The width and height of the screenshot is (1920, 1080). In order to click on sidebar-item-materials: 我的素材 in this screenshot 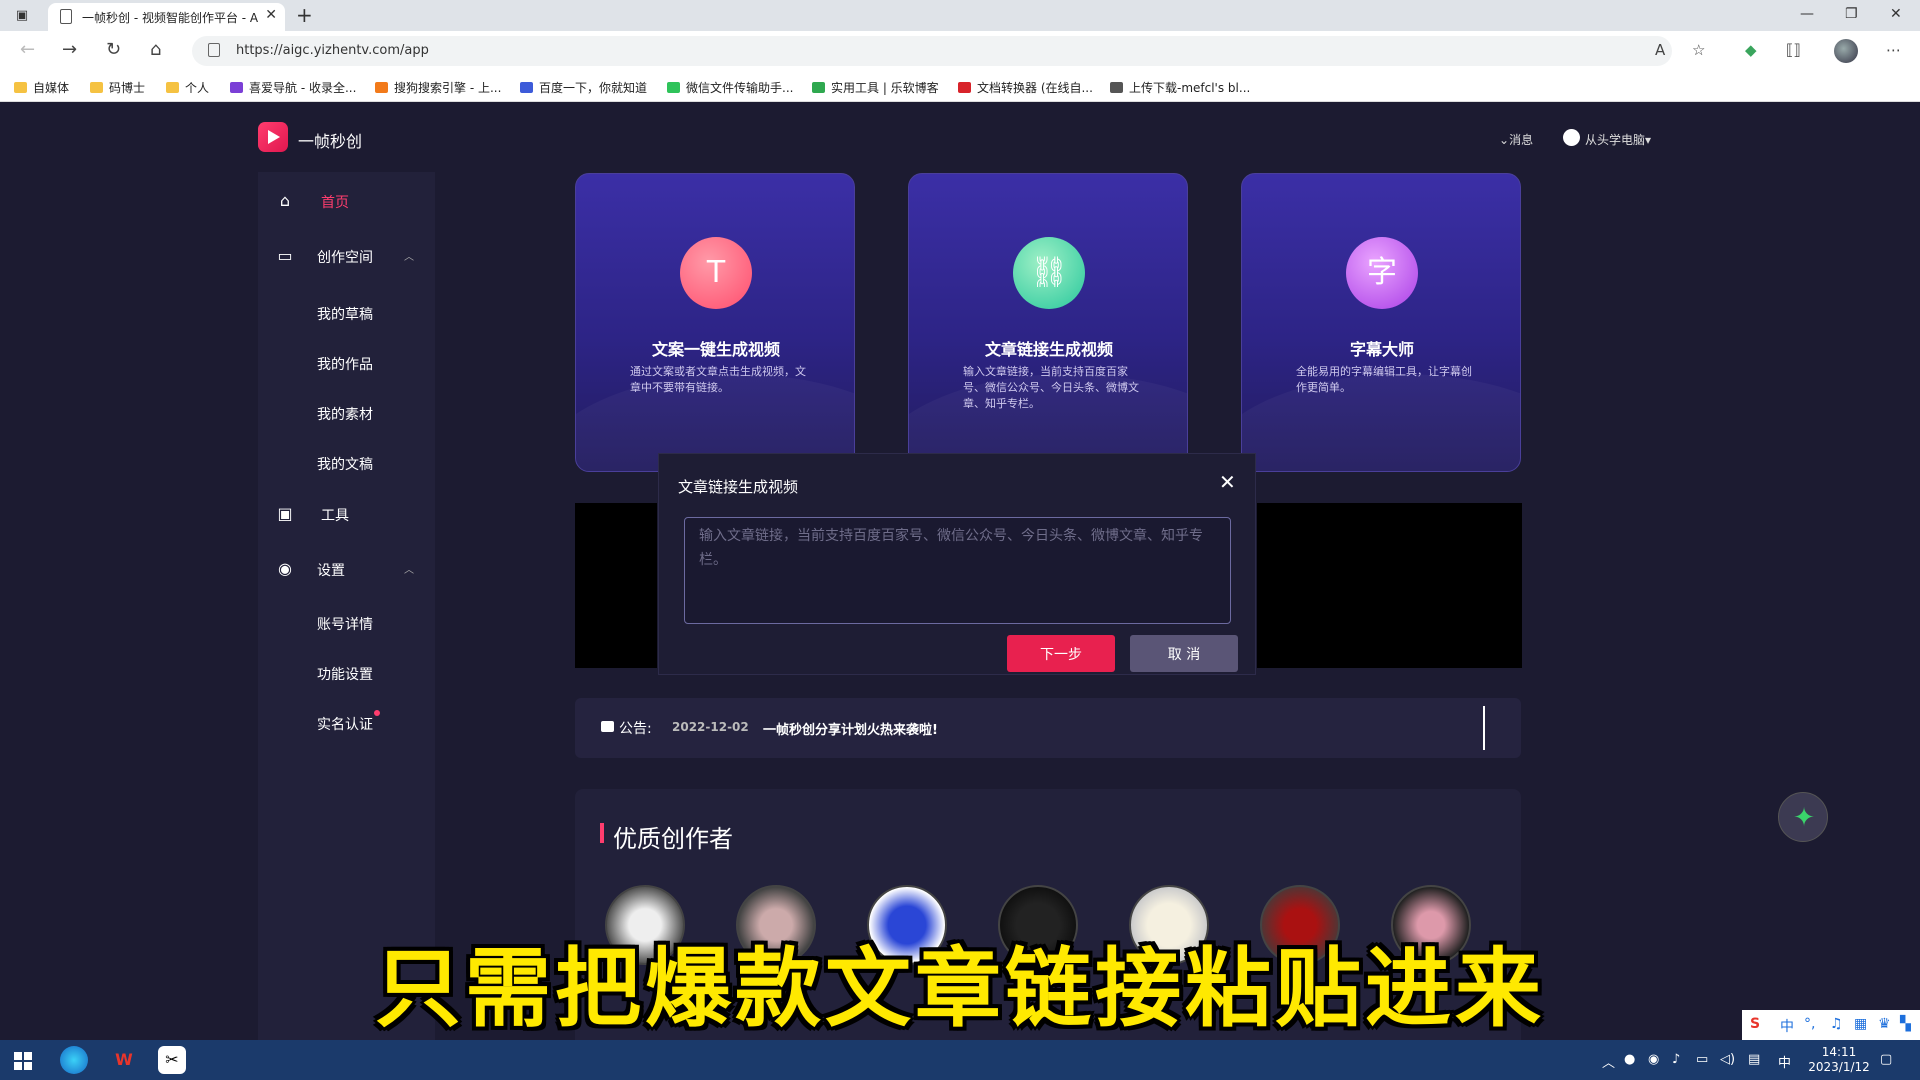, I will do `click(345, 414)`.